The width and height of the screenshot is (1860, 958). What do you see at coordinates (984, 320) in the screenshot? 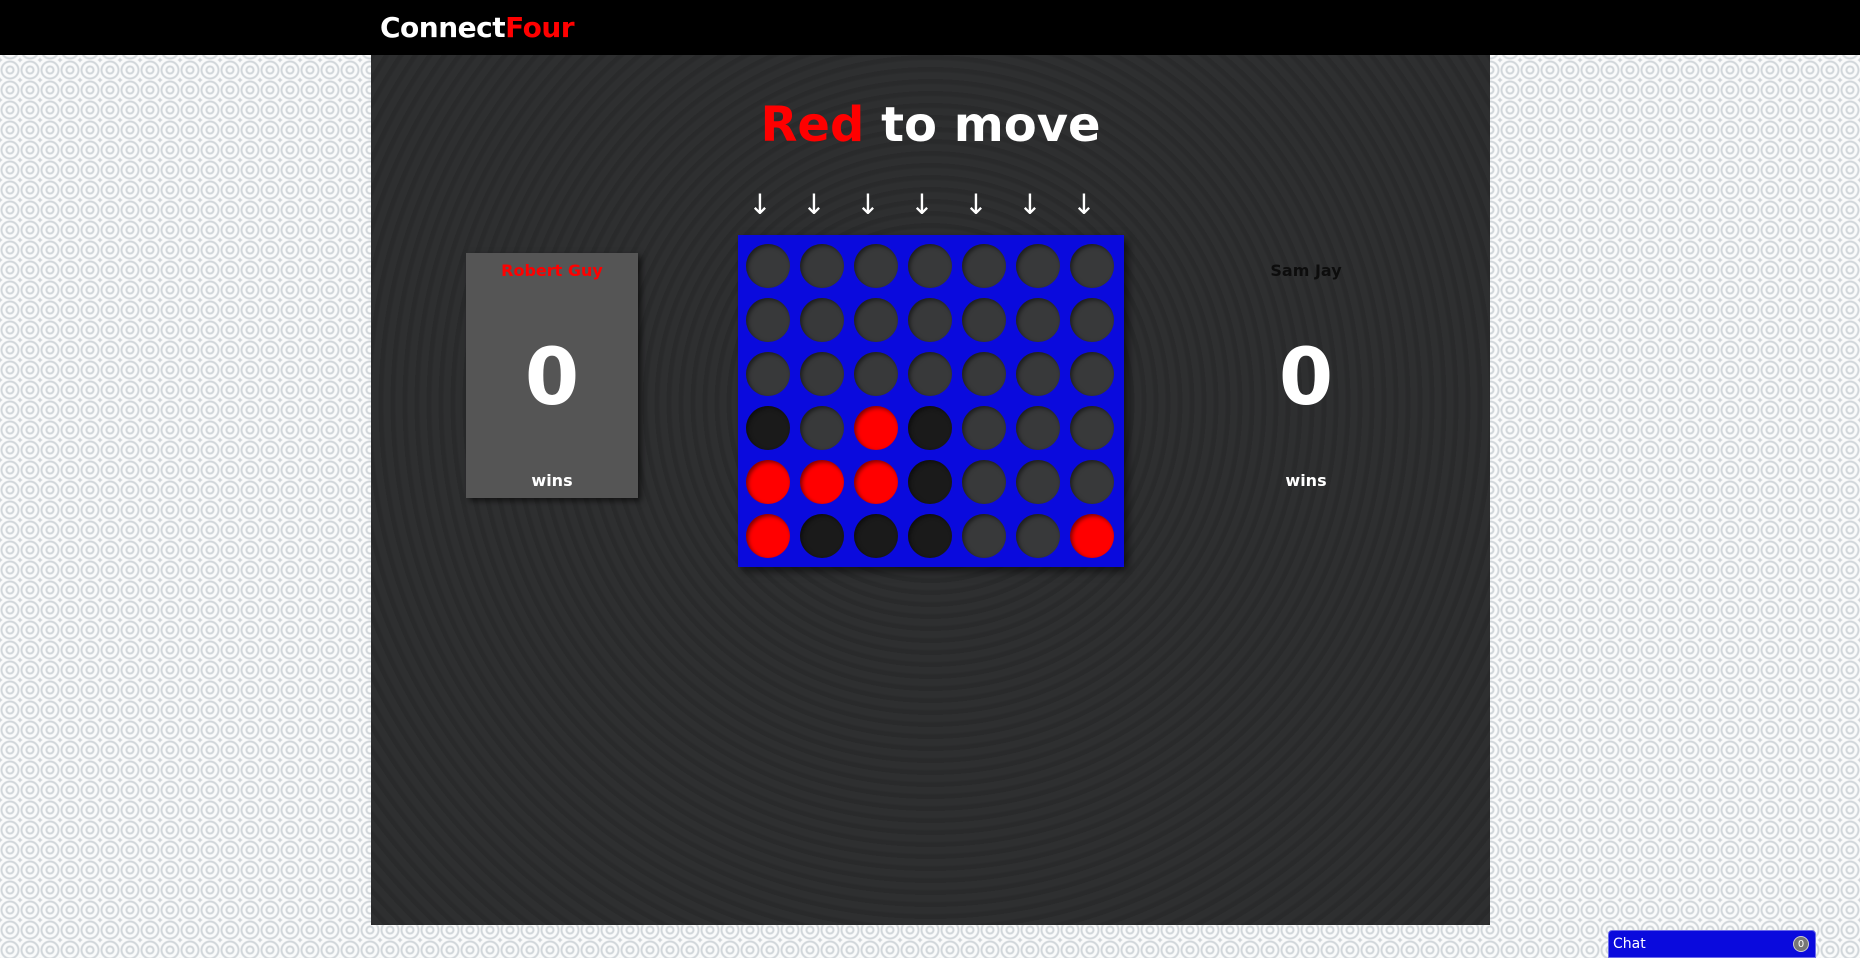
I see `board-cell-r2-c5` at bounding box center [984, 320].